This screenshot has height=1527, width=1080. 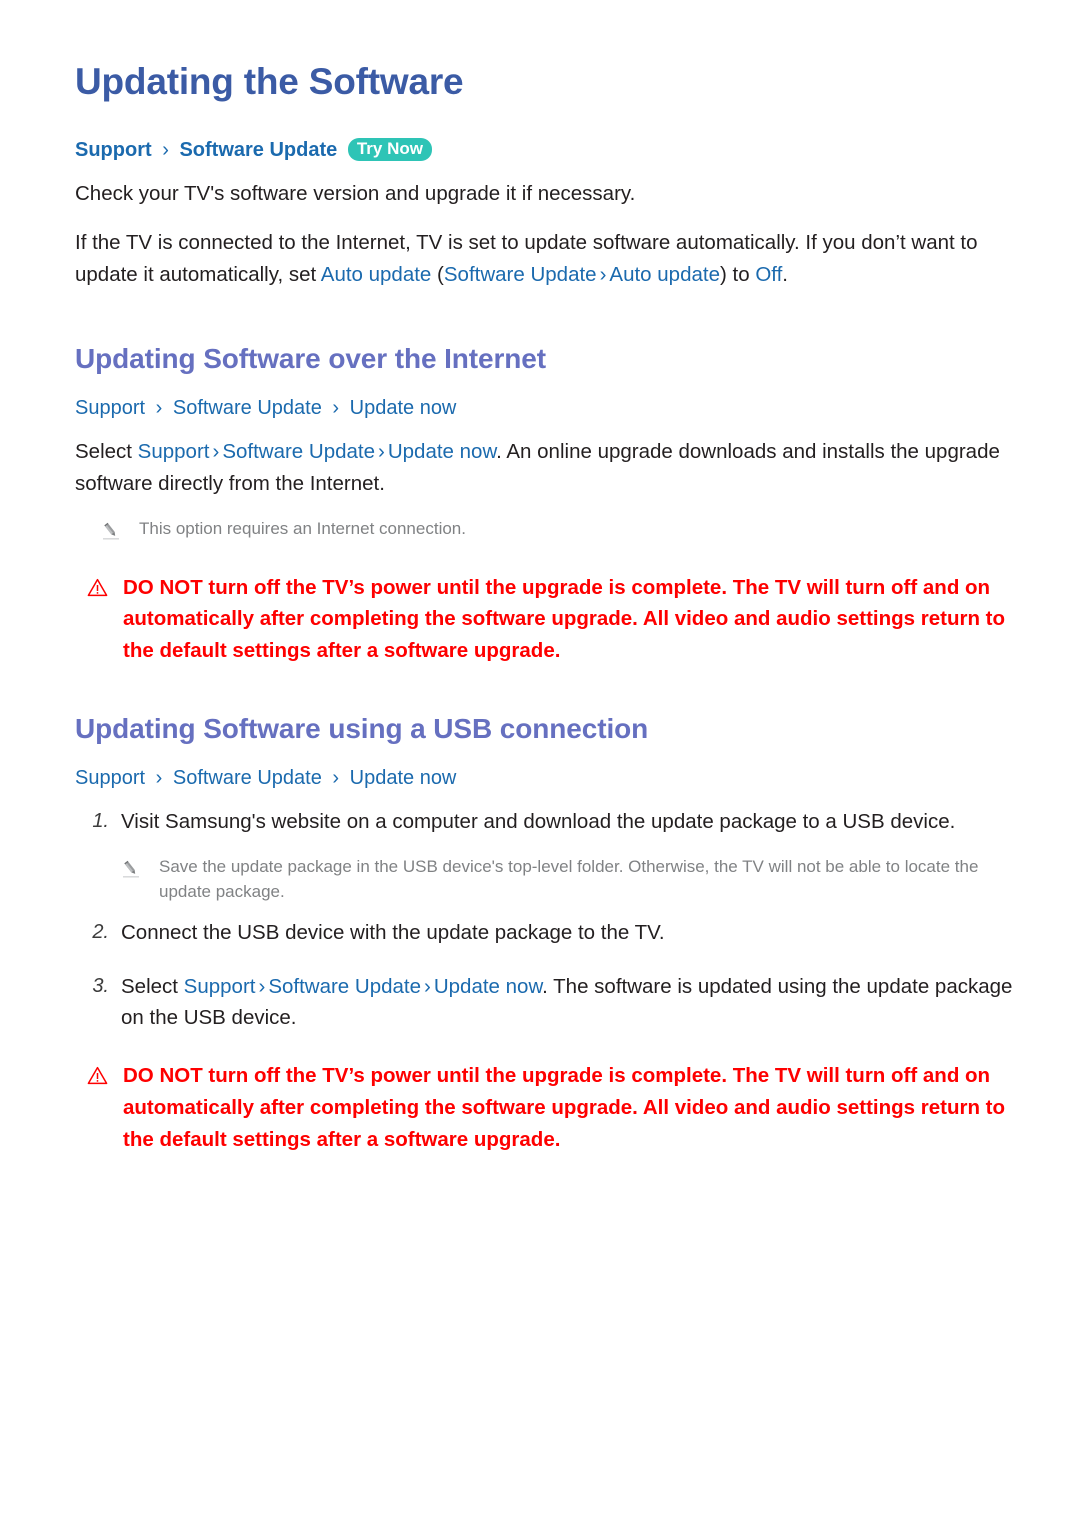 I want to click on step-number: 3., so click(x=100, y=985).